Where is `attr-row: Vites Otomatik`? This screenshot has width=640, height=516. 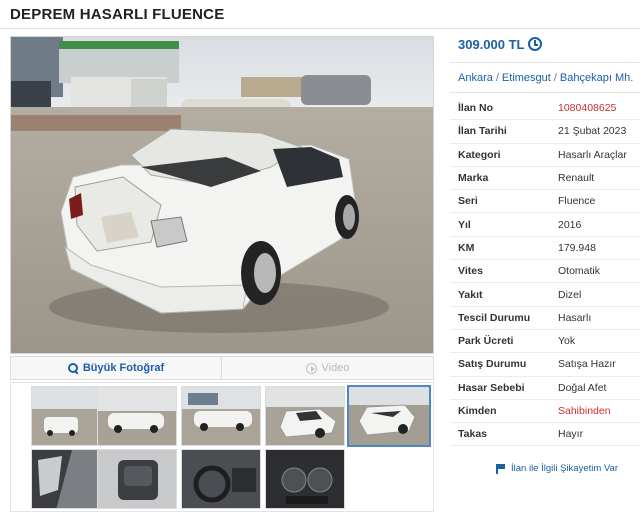
attr-row: Vites Otomatik is located at coordinates (545, 272).